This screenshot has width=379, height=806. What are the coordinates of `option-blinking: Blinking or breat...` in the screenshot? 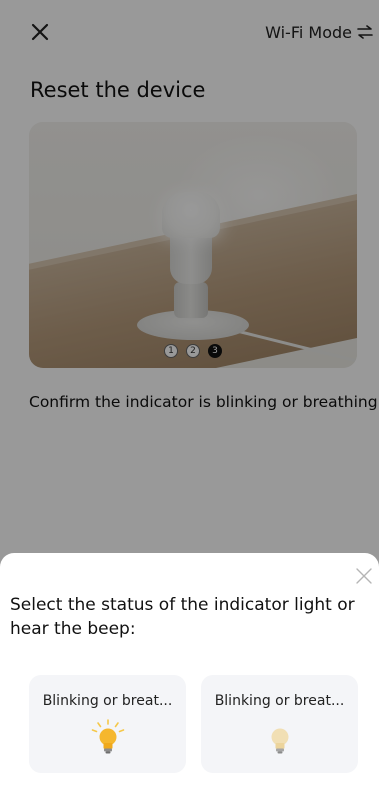 It's located at (107, 724).